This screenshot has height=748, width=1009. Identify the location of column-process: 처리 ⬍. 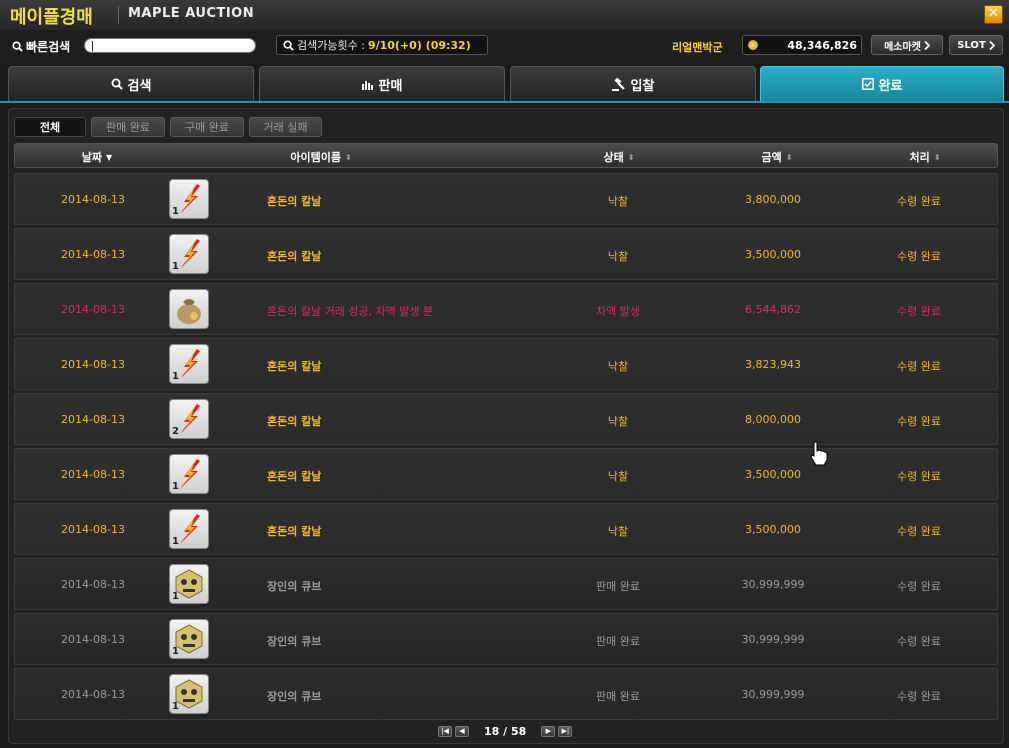
(925, 157).